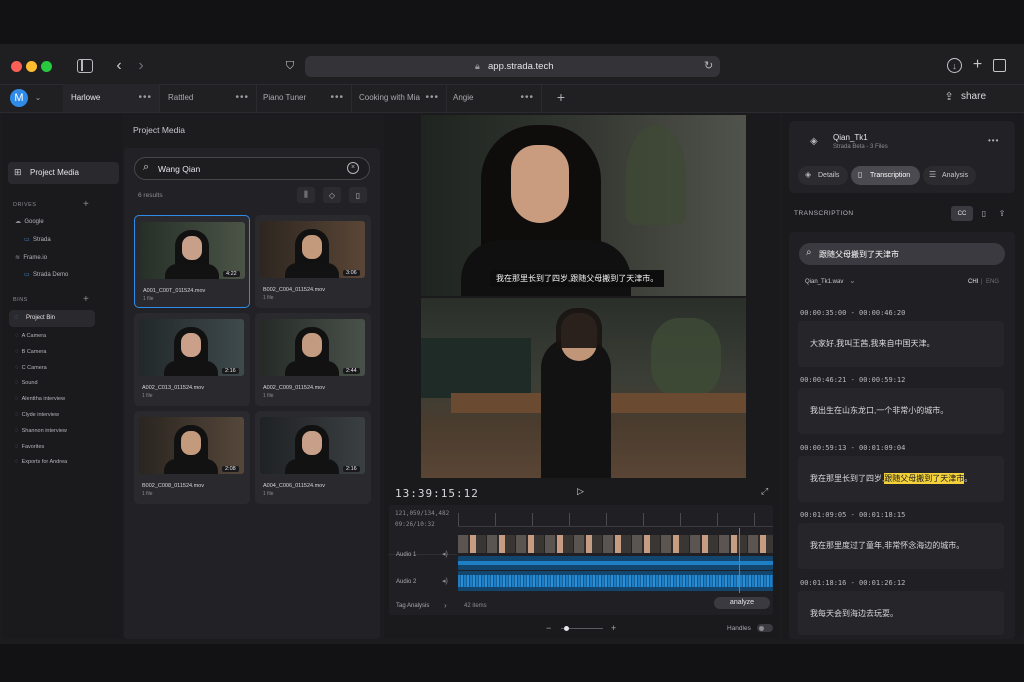 This screenshot has width=1024, height=682. What do you see at coordinates (852, 313) in the screenshot?
I see `transcript-timestamp: 00:00:35:00 - 00:00:46:20` at bounding box center [852, 313].